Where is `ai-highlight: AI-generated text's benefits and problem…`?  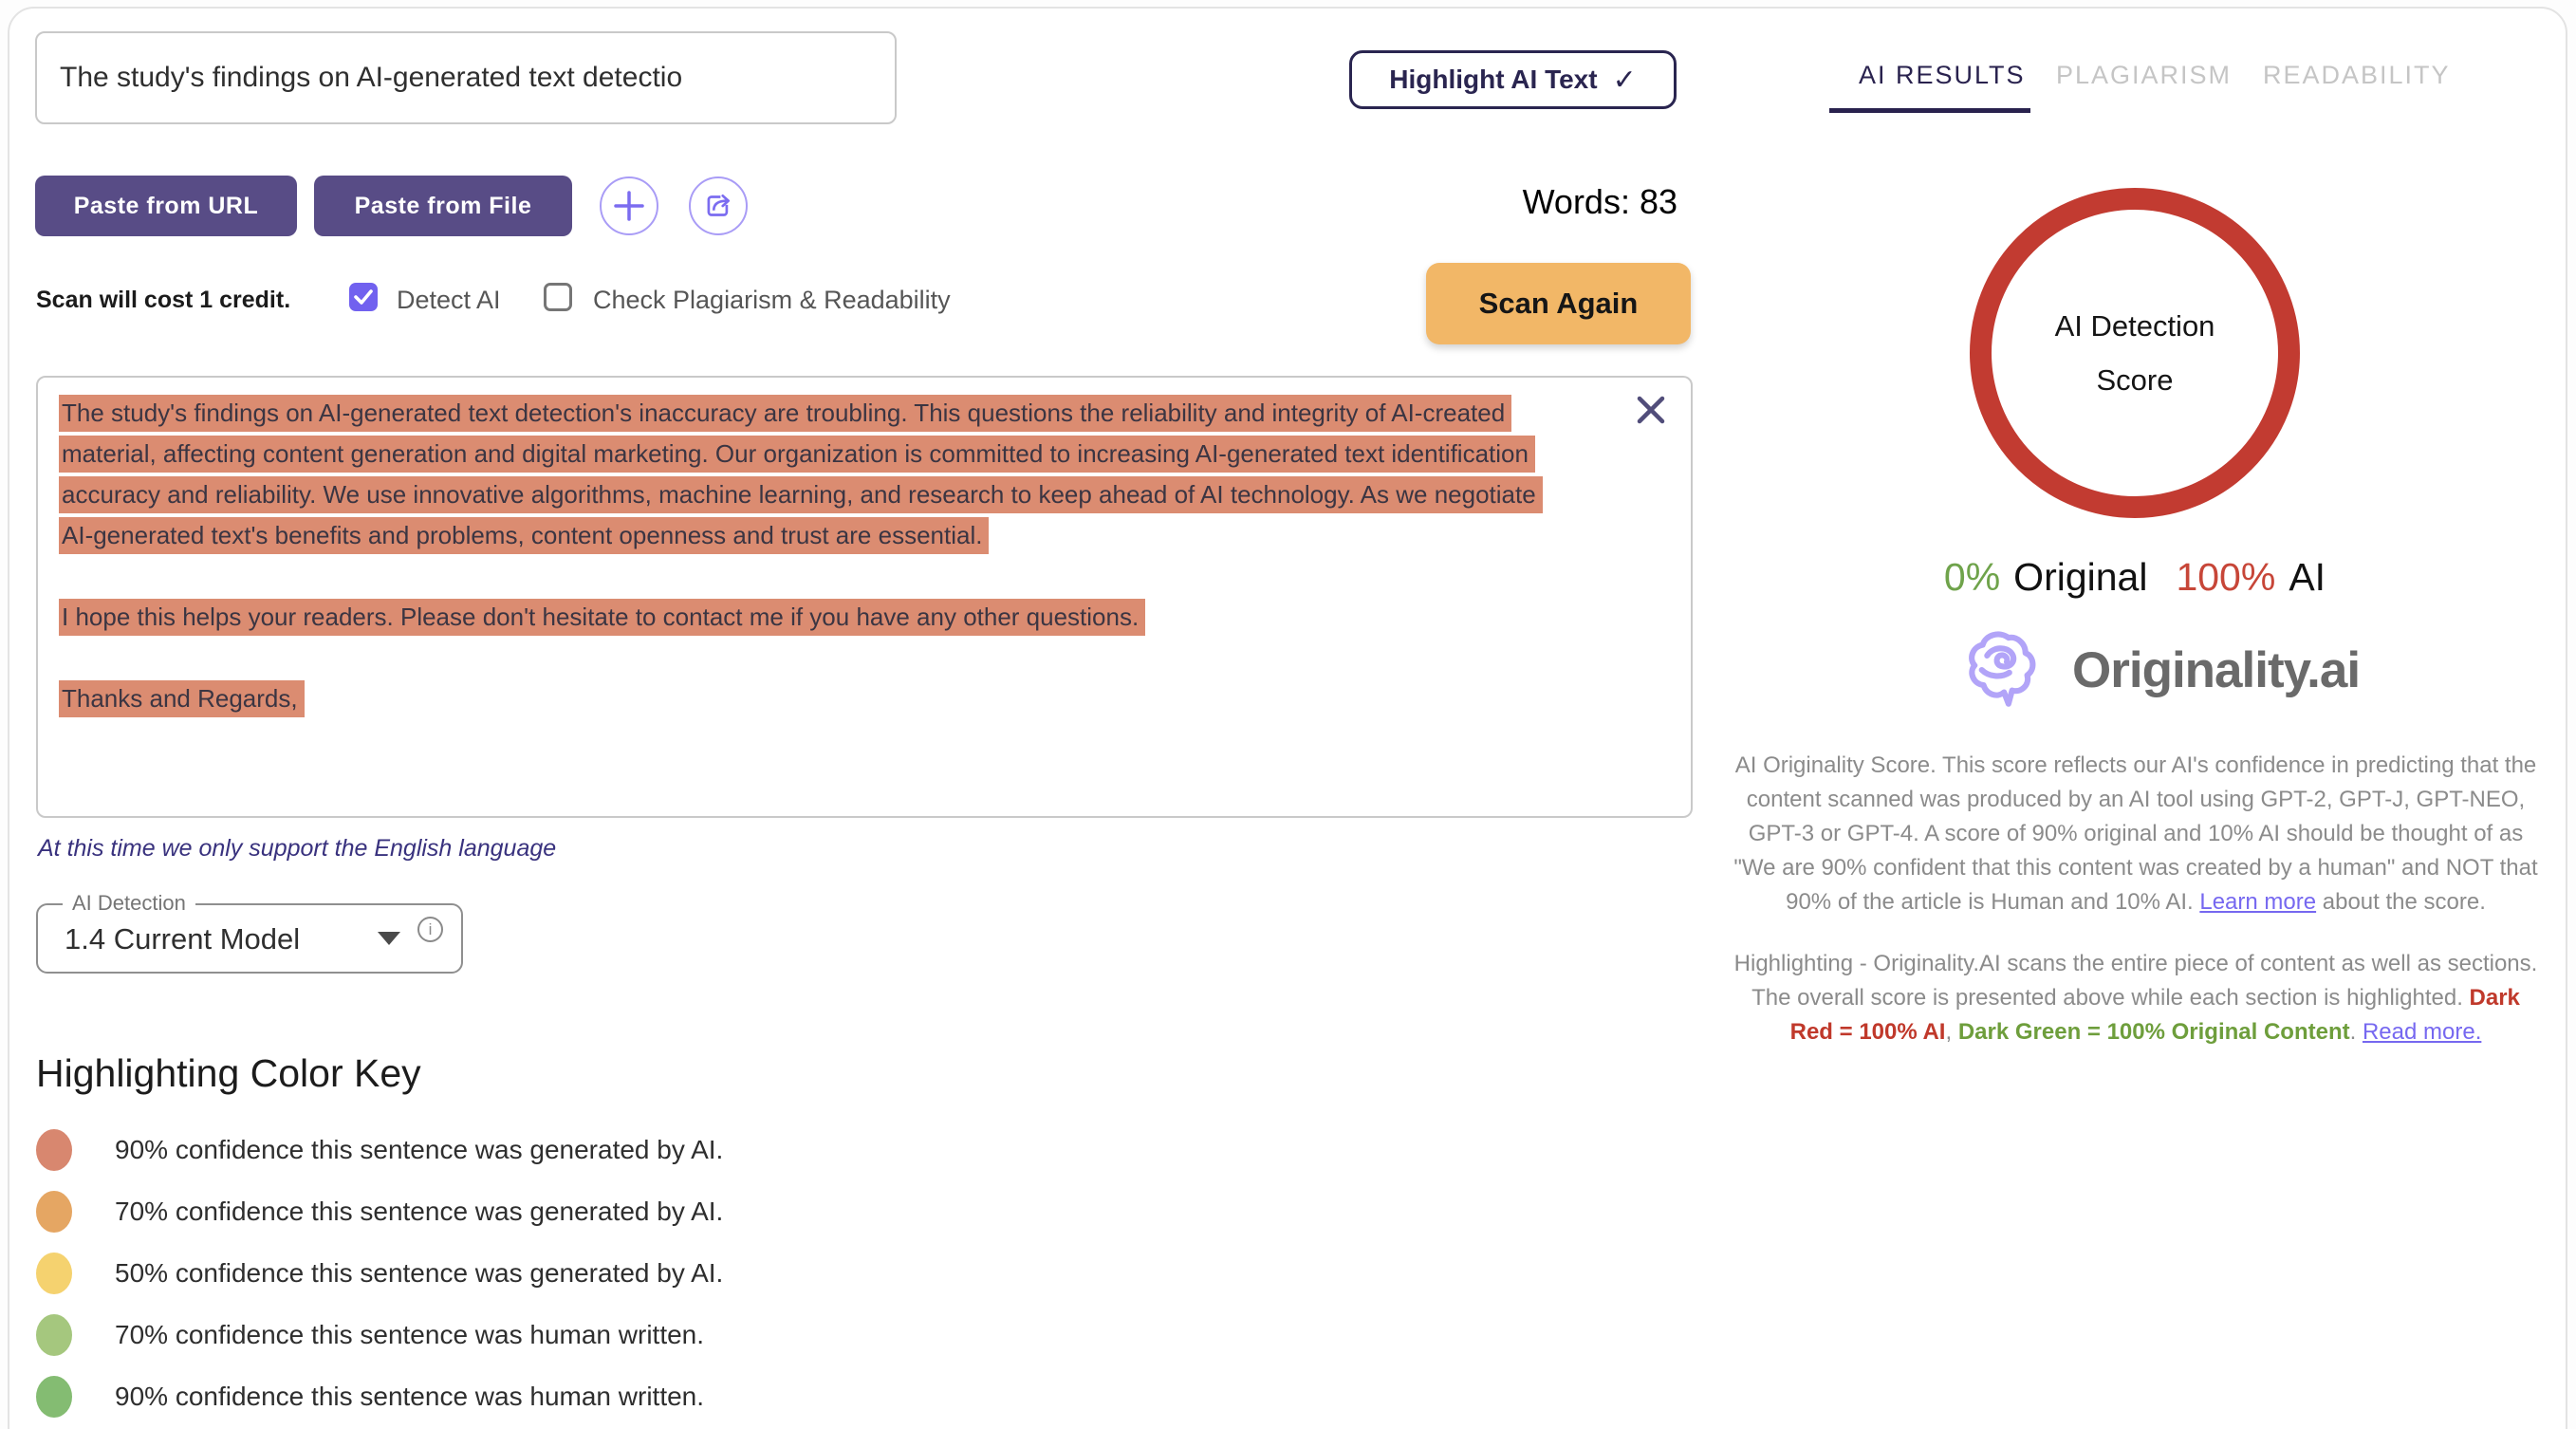
ai-highlight: AI-generated text's benefits and problem… is located at coordinates (524, 535).